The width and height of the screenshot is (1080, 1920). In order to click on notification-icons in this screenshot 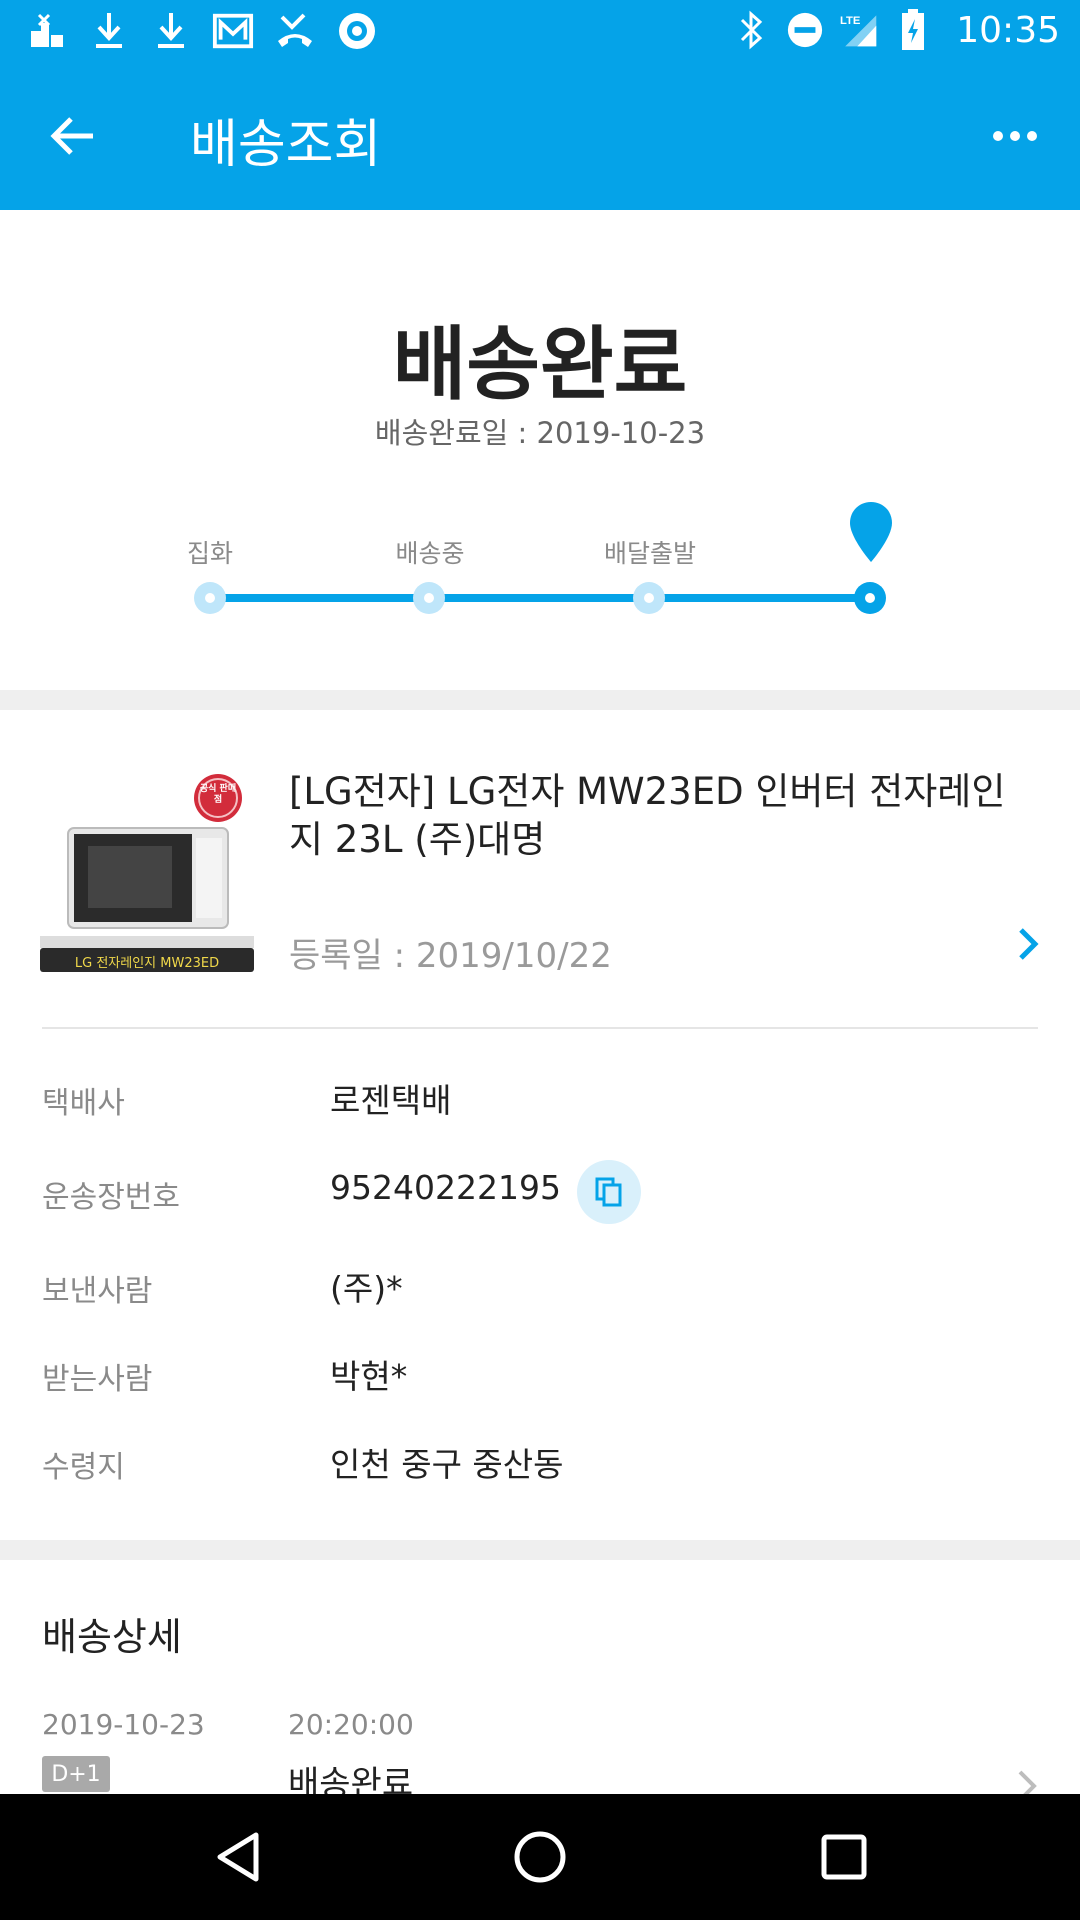, I will do `click(202, 31)`.